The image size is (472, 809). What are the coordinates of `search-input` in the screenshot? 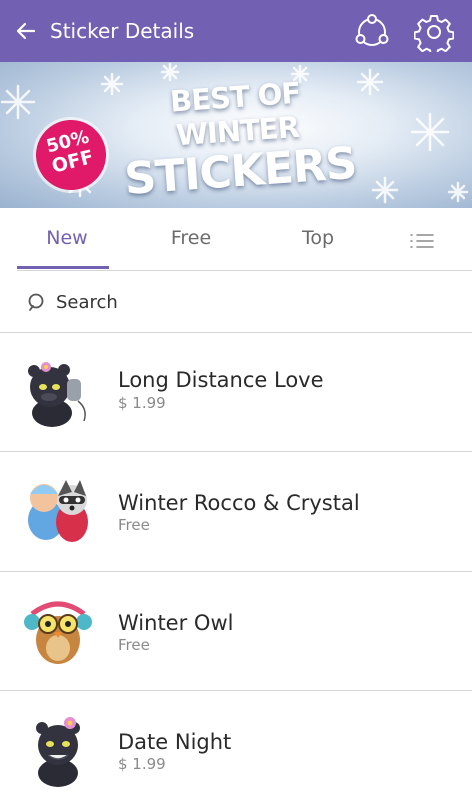 It's located at (251, 302).